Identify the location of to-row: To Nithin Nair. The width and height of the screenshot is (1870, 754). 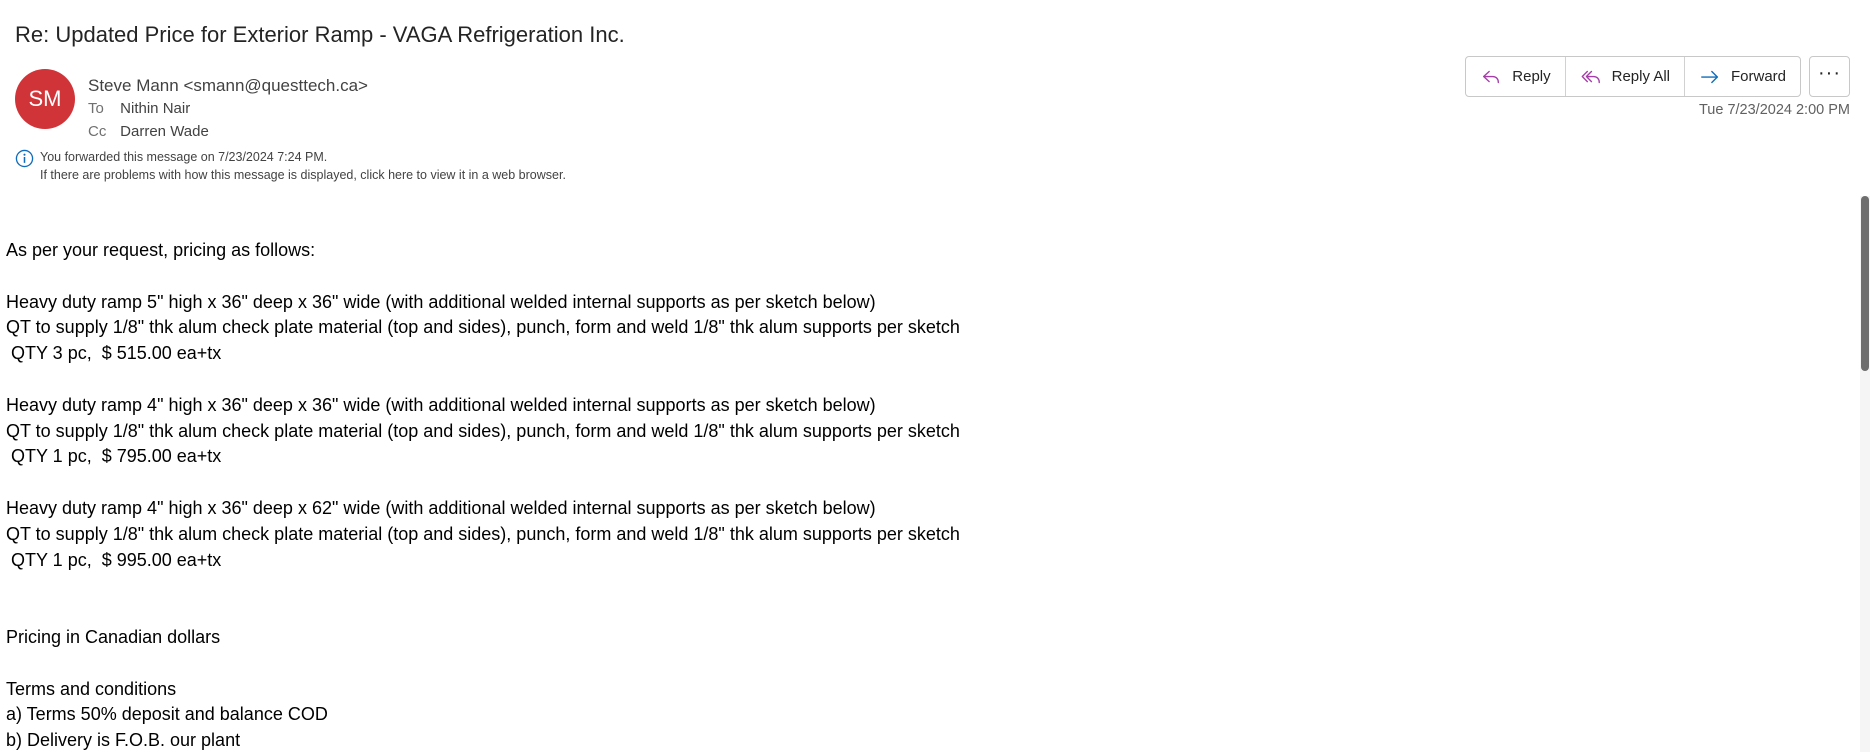
(139, 108).